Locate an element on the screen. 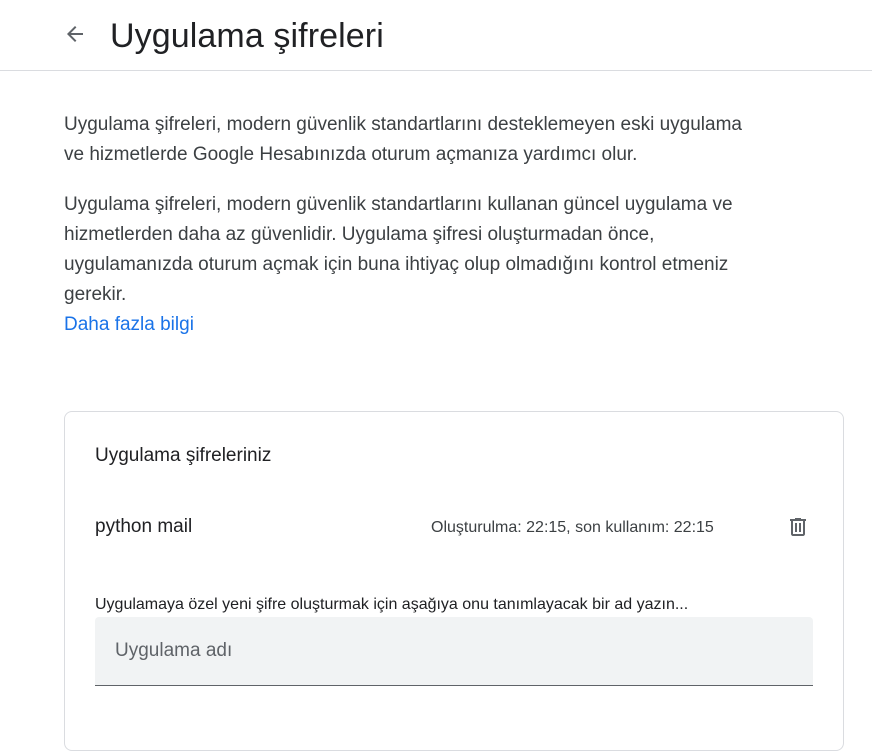 The width and height of the screenshot is (872, 751). trash-icon is located at coordinates (798, 527).